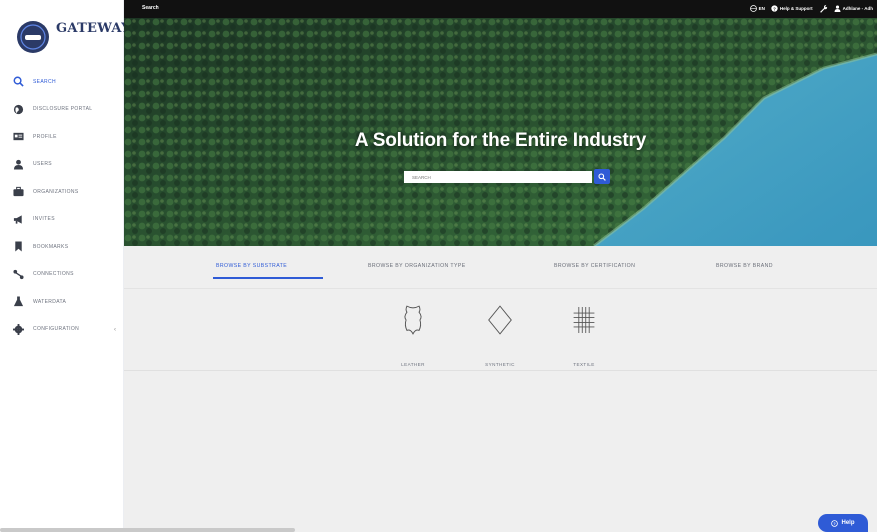  What do you see at coordinates (18, 329) in the screenshot?
I see `gear-icon` at bounding box center [18, 329].